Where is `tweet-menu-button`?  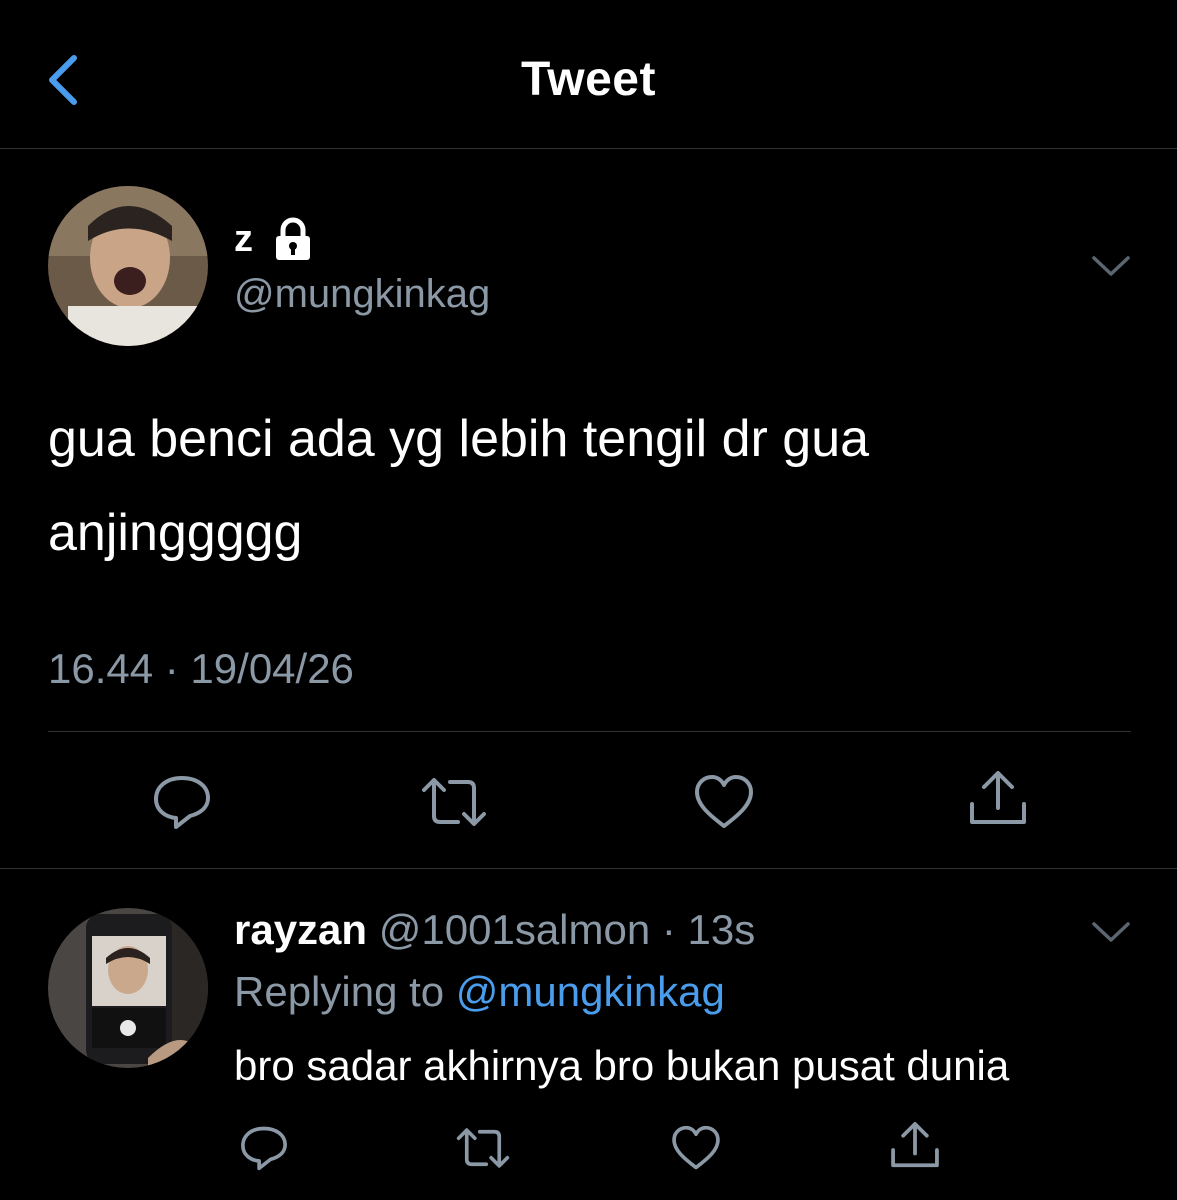 tweet-menu-button is located at coordinates (1111, 267).